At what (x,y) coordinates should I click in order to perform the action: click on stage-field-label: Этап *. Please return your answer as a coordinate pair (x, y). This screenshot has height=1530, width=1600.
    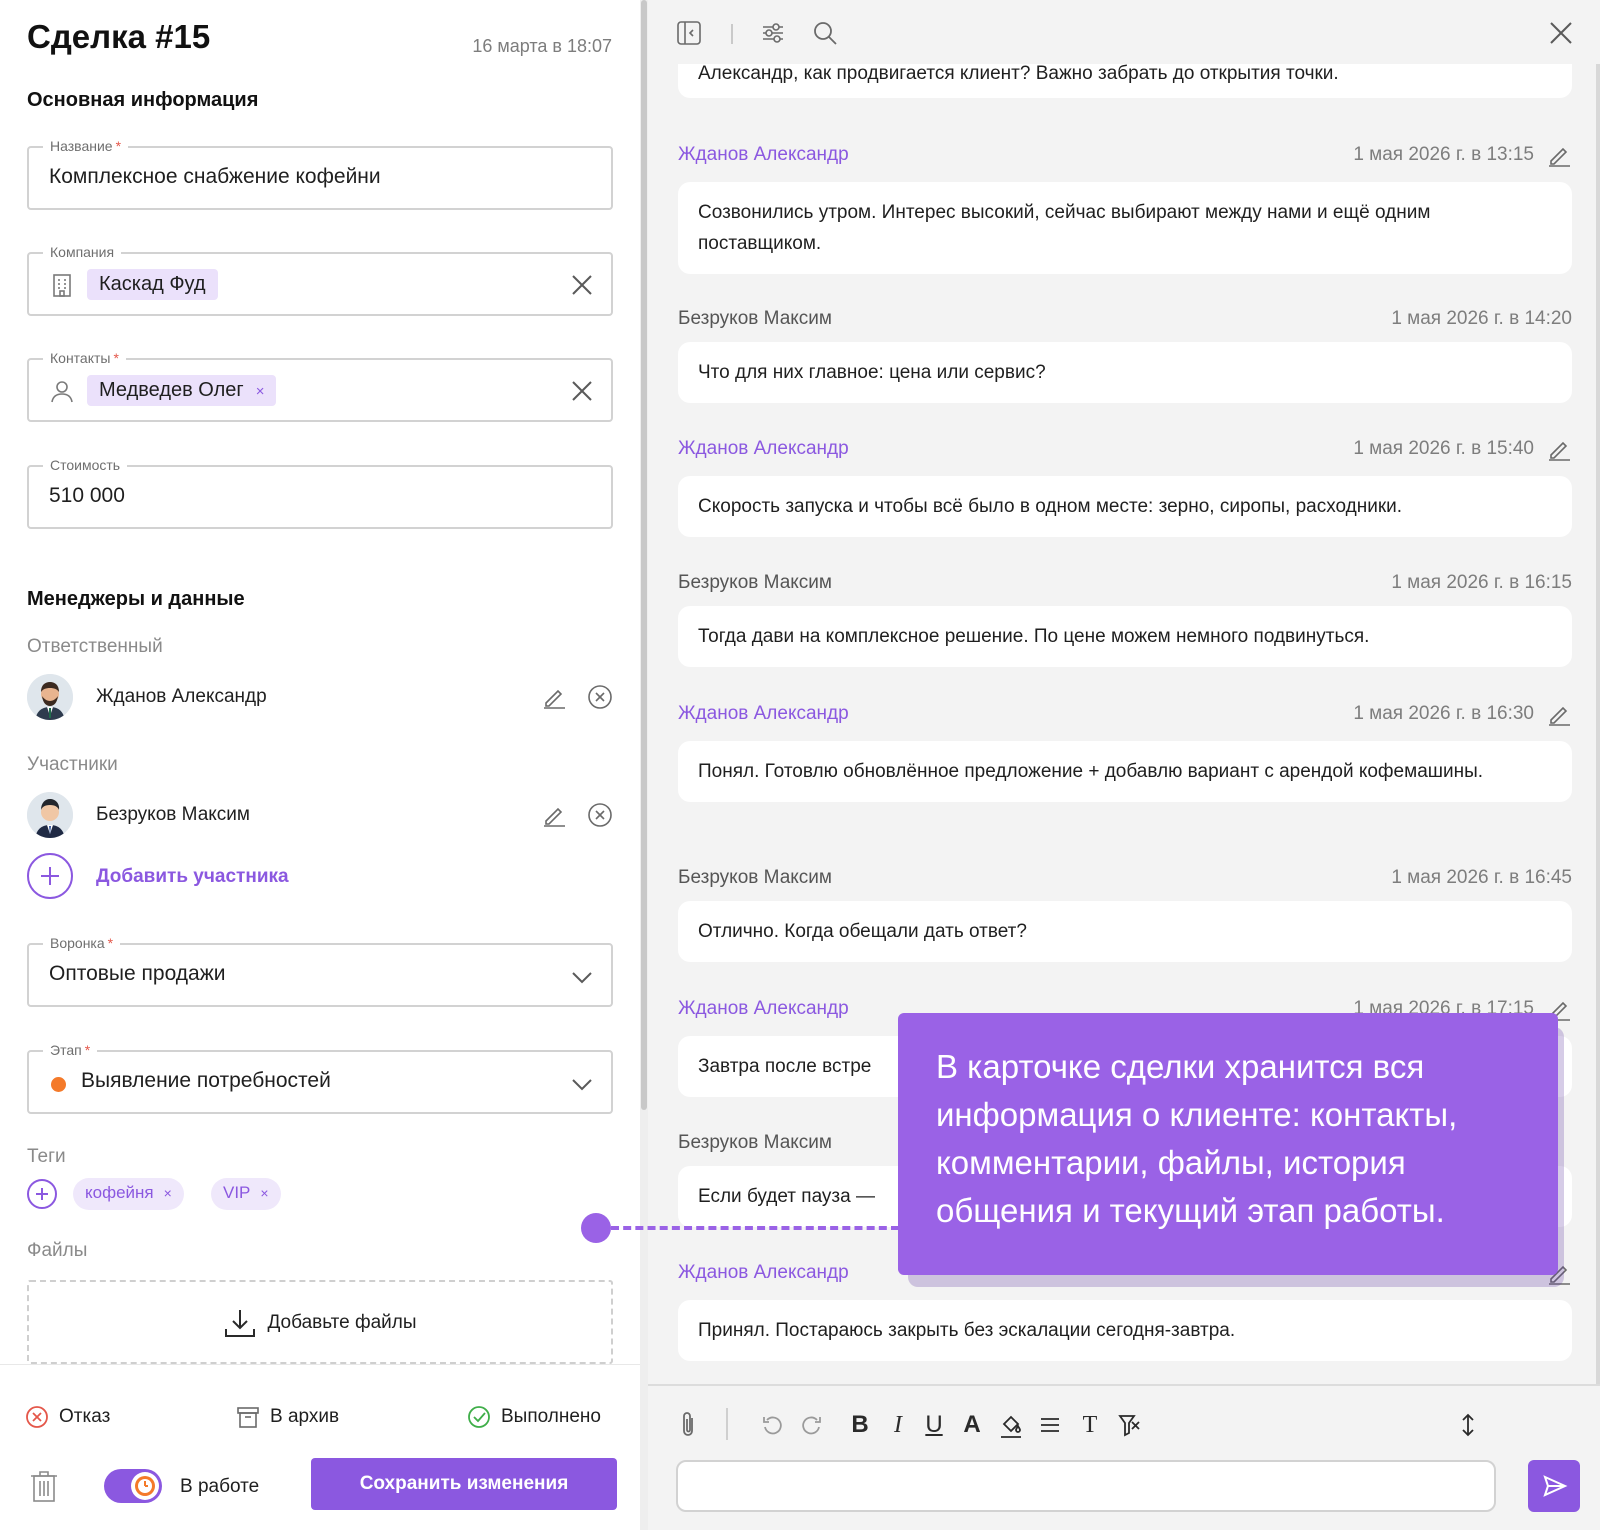
    Looking at the image, I should click on (70, 1050).